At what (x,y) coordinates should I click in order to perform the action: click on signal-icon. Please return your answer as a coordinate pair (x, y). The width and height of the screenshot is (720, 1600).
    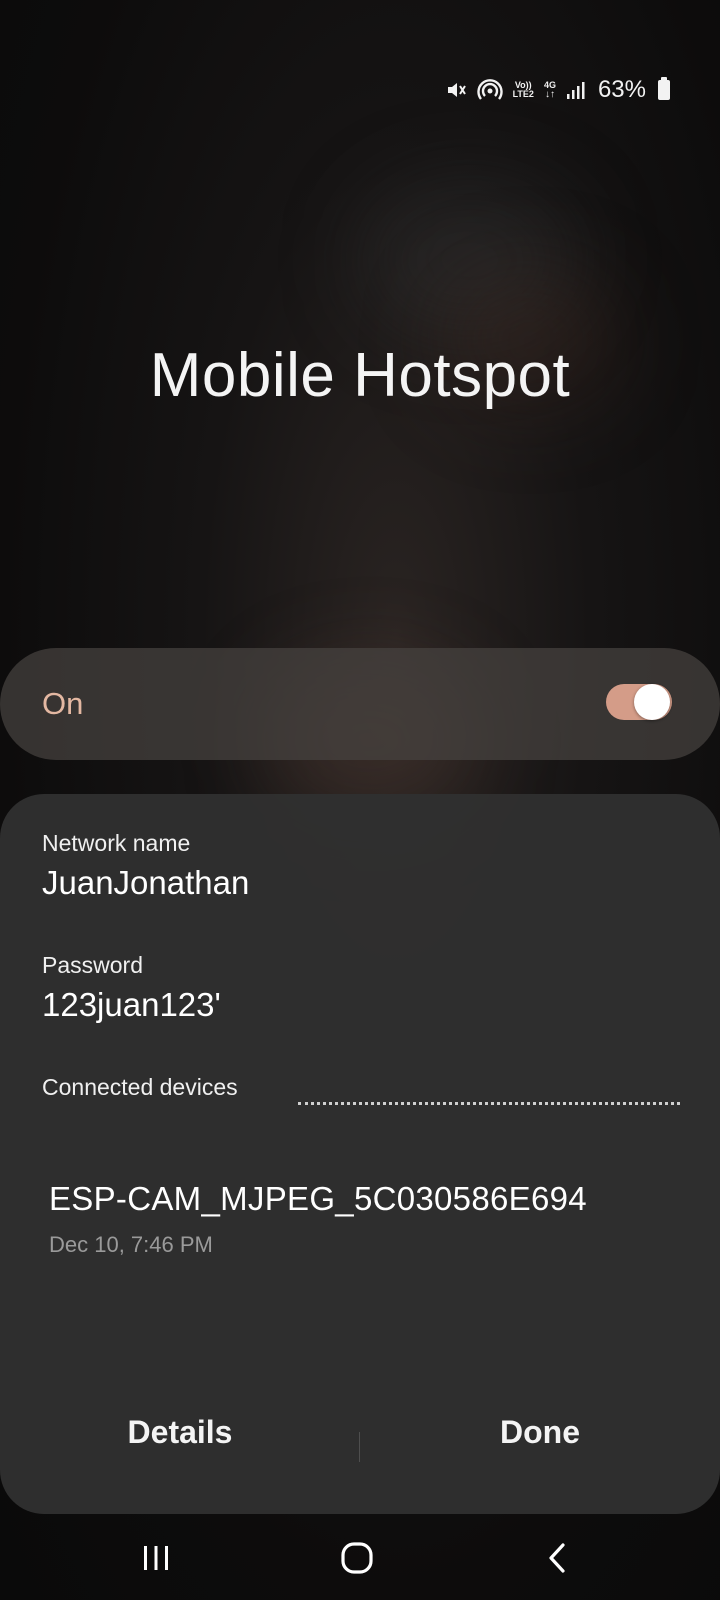
    Looking at the image, I should click on (576, 90).